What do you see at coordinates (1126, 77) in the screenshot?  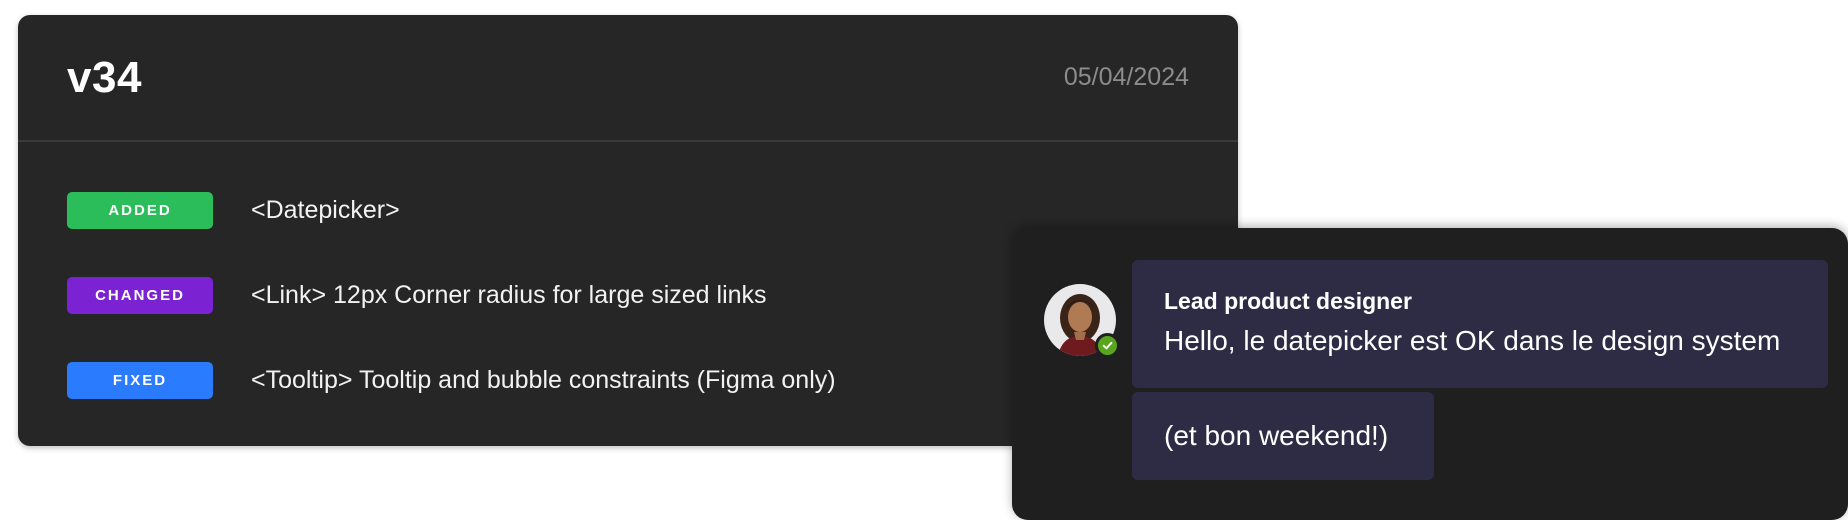 I see `release-date: 05/04/2024` at bounding box center [1126, 77].